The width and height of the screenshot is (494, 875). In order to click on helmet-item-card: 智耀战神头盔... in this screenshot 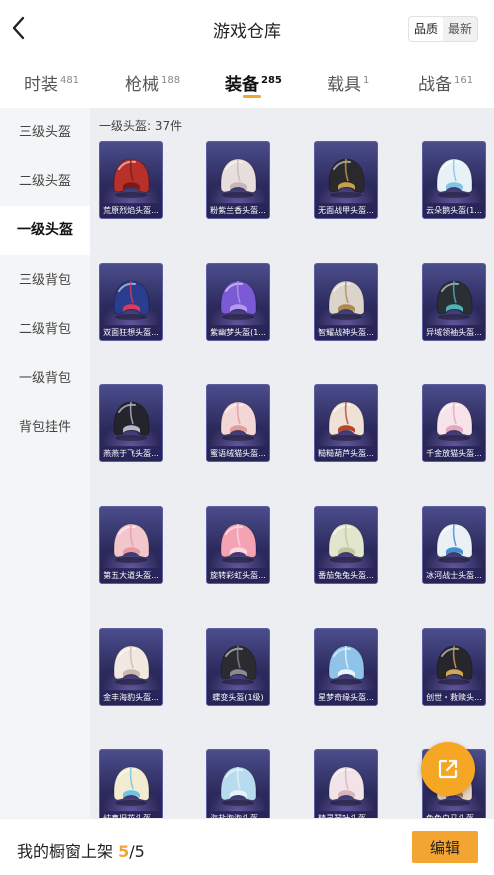, I will do `click(346, 302)`.